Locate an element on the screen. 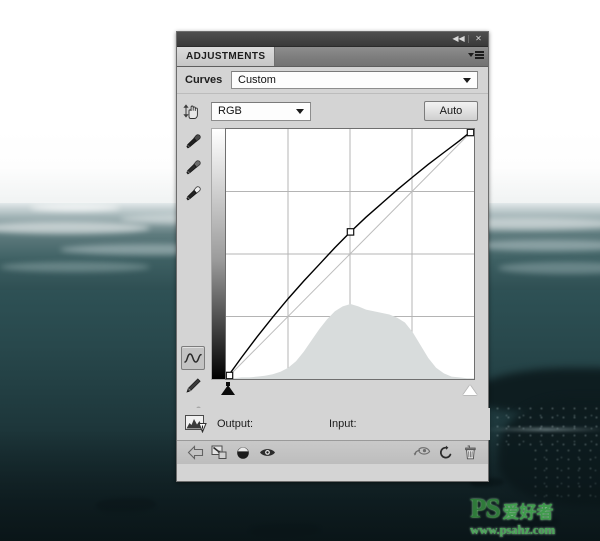 The height and width of the screenshot is (541, 600). curve-points-icon is located at coordinates (193, 358).